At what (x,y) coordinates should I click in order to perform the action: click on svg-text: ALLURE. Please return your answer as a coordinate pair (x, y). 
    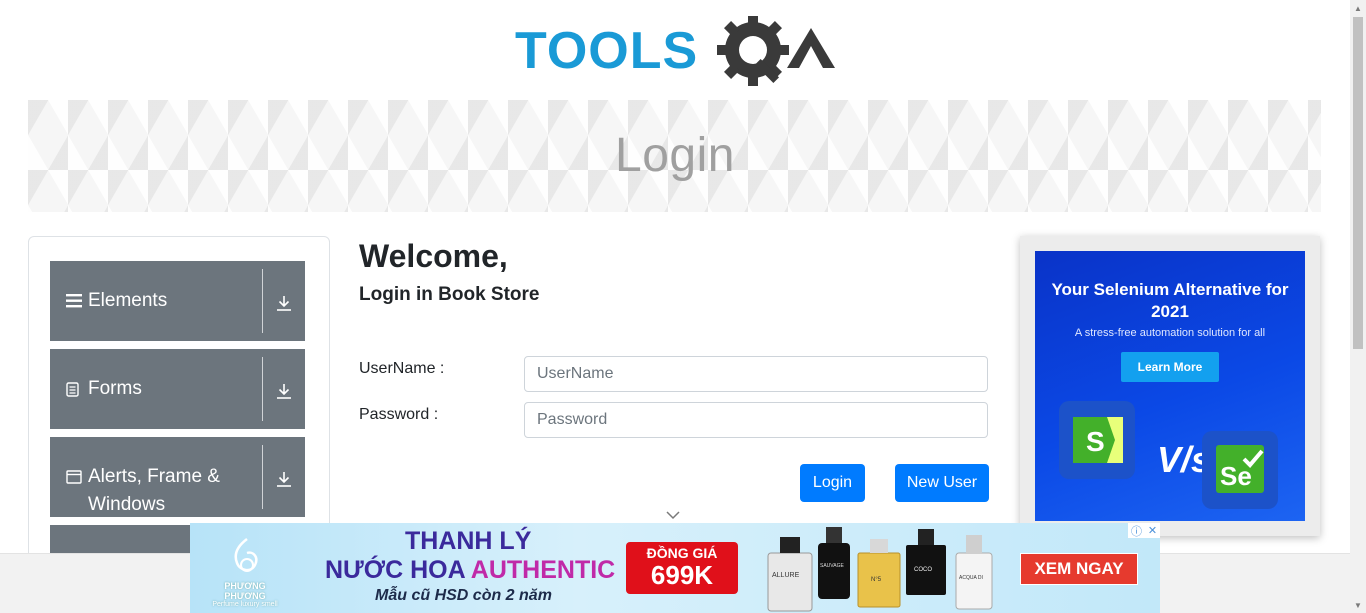
    Looking at the image, I should click on (786, 575).